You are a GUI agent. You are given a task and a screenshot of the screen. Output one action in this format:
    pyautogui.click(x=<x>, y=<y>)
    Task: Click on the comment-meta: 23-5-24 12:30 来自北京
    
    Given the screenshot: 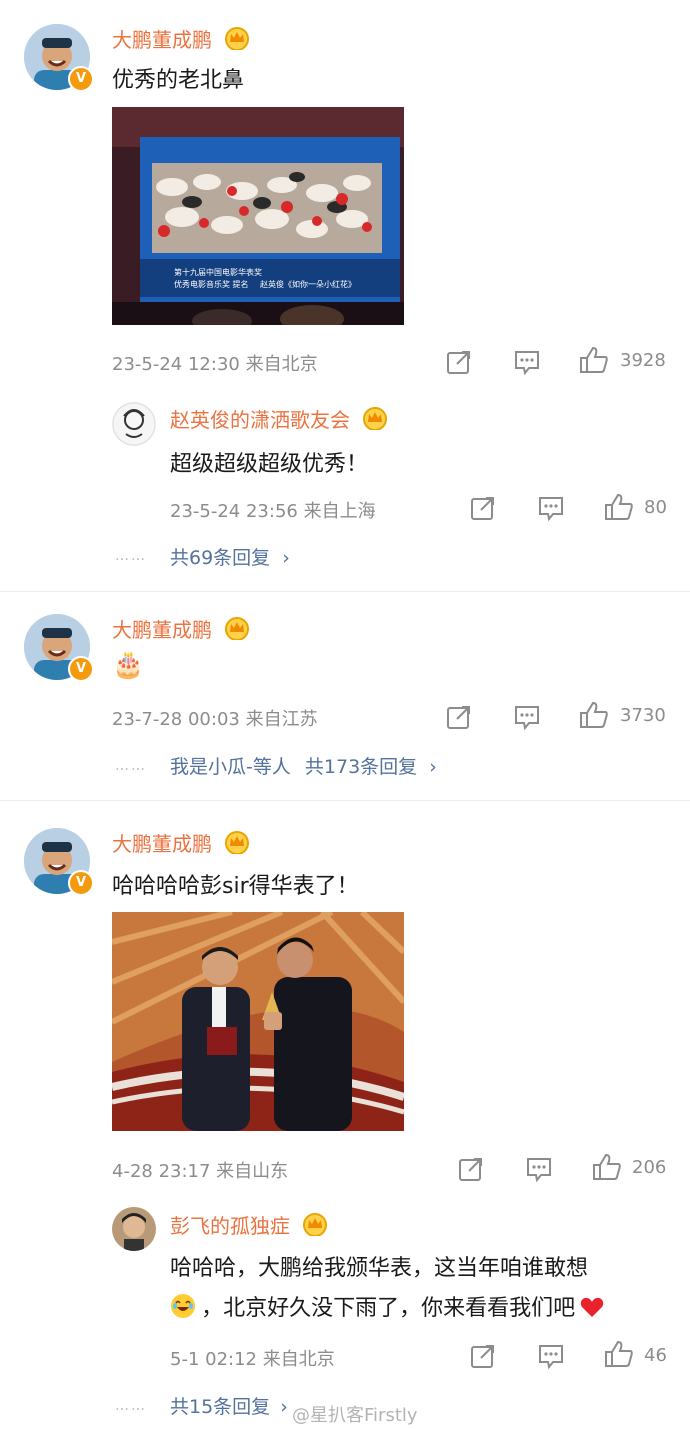 What is the action you would take?
    pyautogui.click(x=215, y=364)
    